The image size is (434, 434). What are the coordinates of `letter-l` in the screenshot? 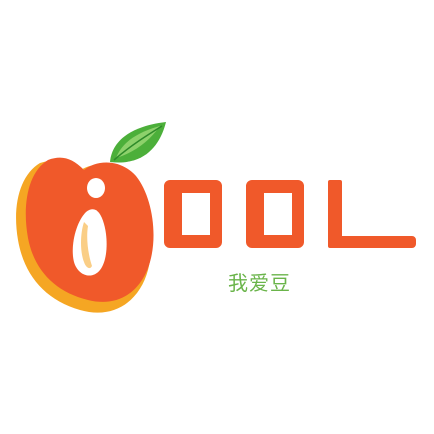 It's located at (372, 214).